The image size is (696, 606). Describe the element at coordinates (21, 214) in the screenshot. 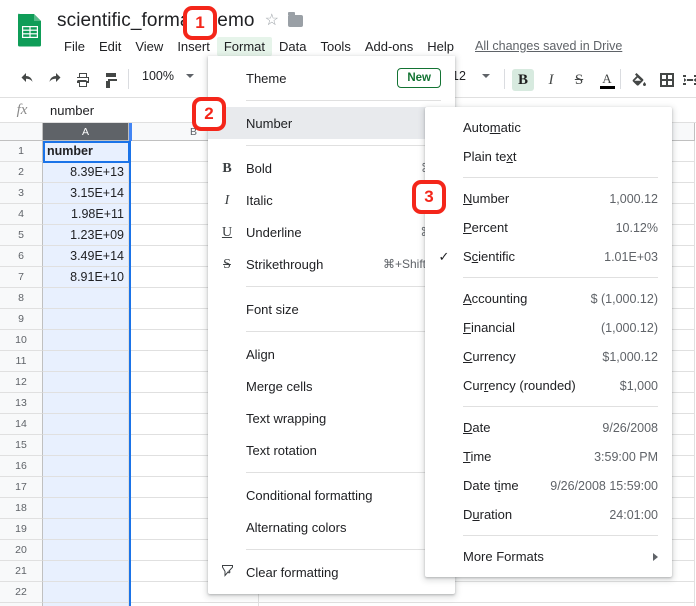

I see `row-header: 4` at that location.